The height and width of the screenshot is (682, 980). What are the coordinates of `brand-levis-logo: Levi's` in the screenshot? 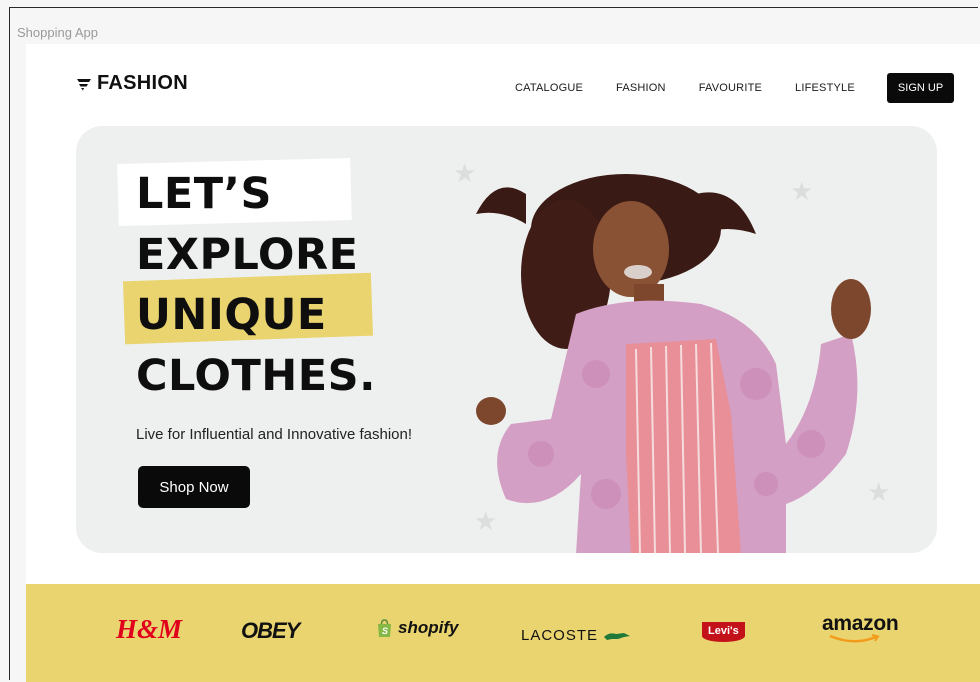 It's located at (723, 632).